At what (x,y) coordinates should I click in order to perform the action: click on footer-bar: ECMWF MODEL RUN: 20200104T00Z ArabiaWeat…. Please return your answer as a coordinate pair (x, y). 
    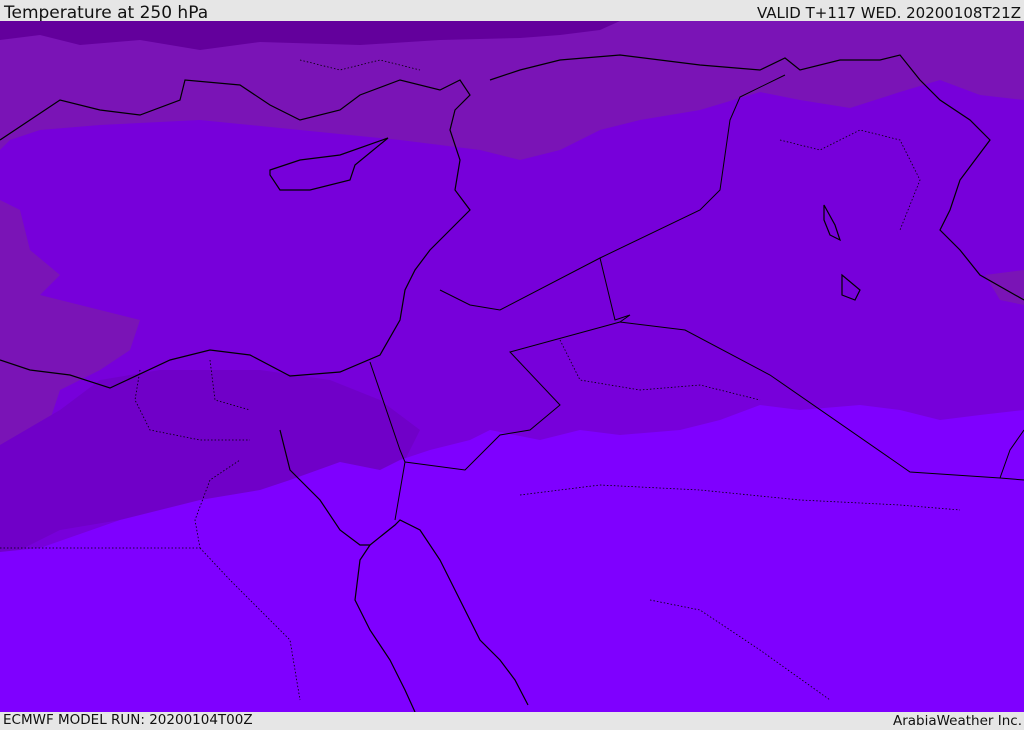
    Looking at the image, I should click on (512, 720).